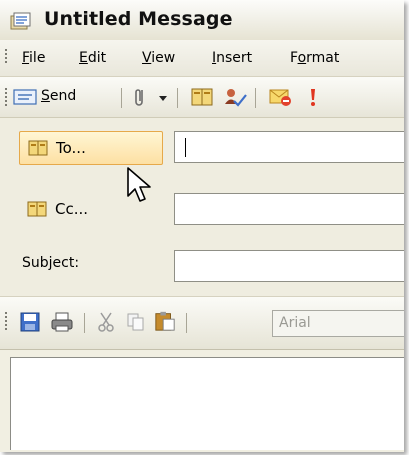 This screenshot has width=409, height=455. Describe the element at coordinates (62, 322) in the screenshot. I see `print-icon` at that location.